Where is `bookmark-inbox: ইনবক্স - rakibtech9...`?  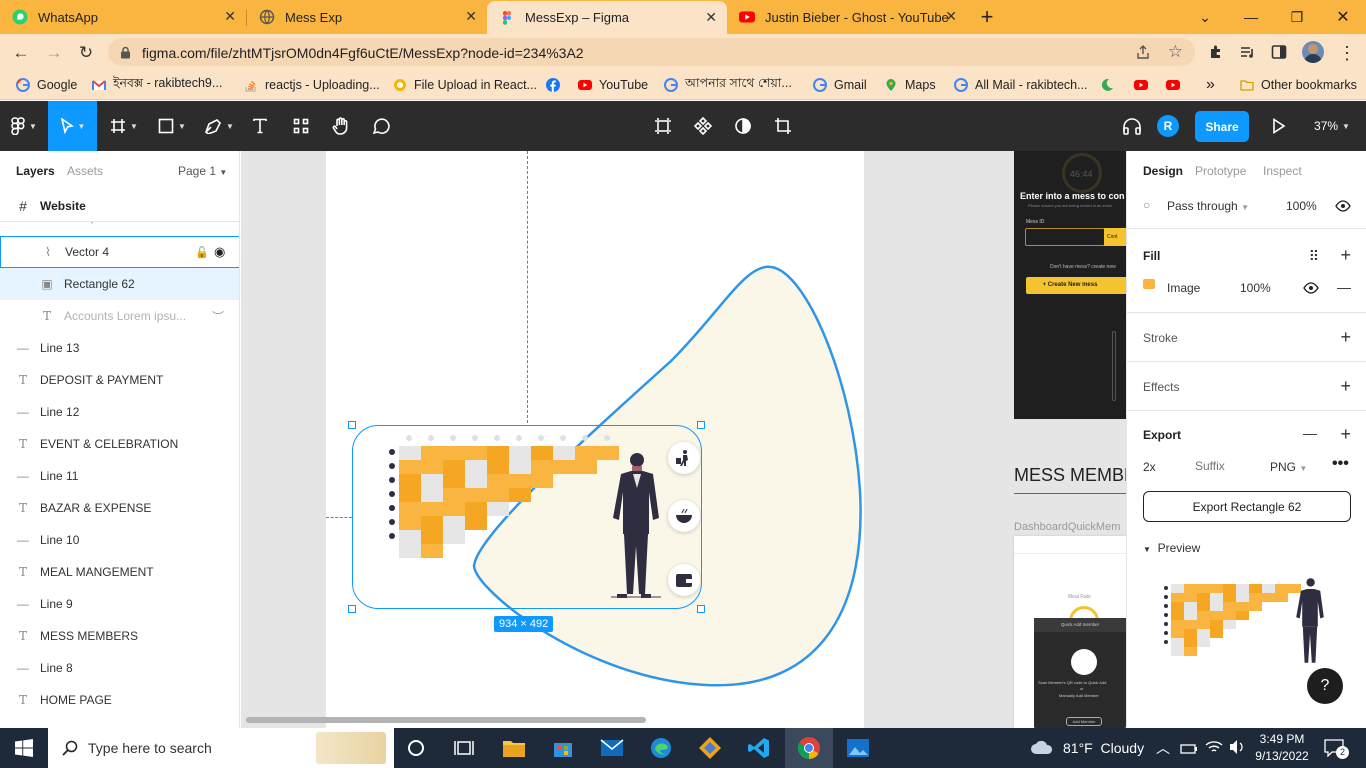 bookmark-inbox: ইনবক্স - rakibtech9... is located at coordinates (157, 85).